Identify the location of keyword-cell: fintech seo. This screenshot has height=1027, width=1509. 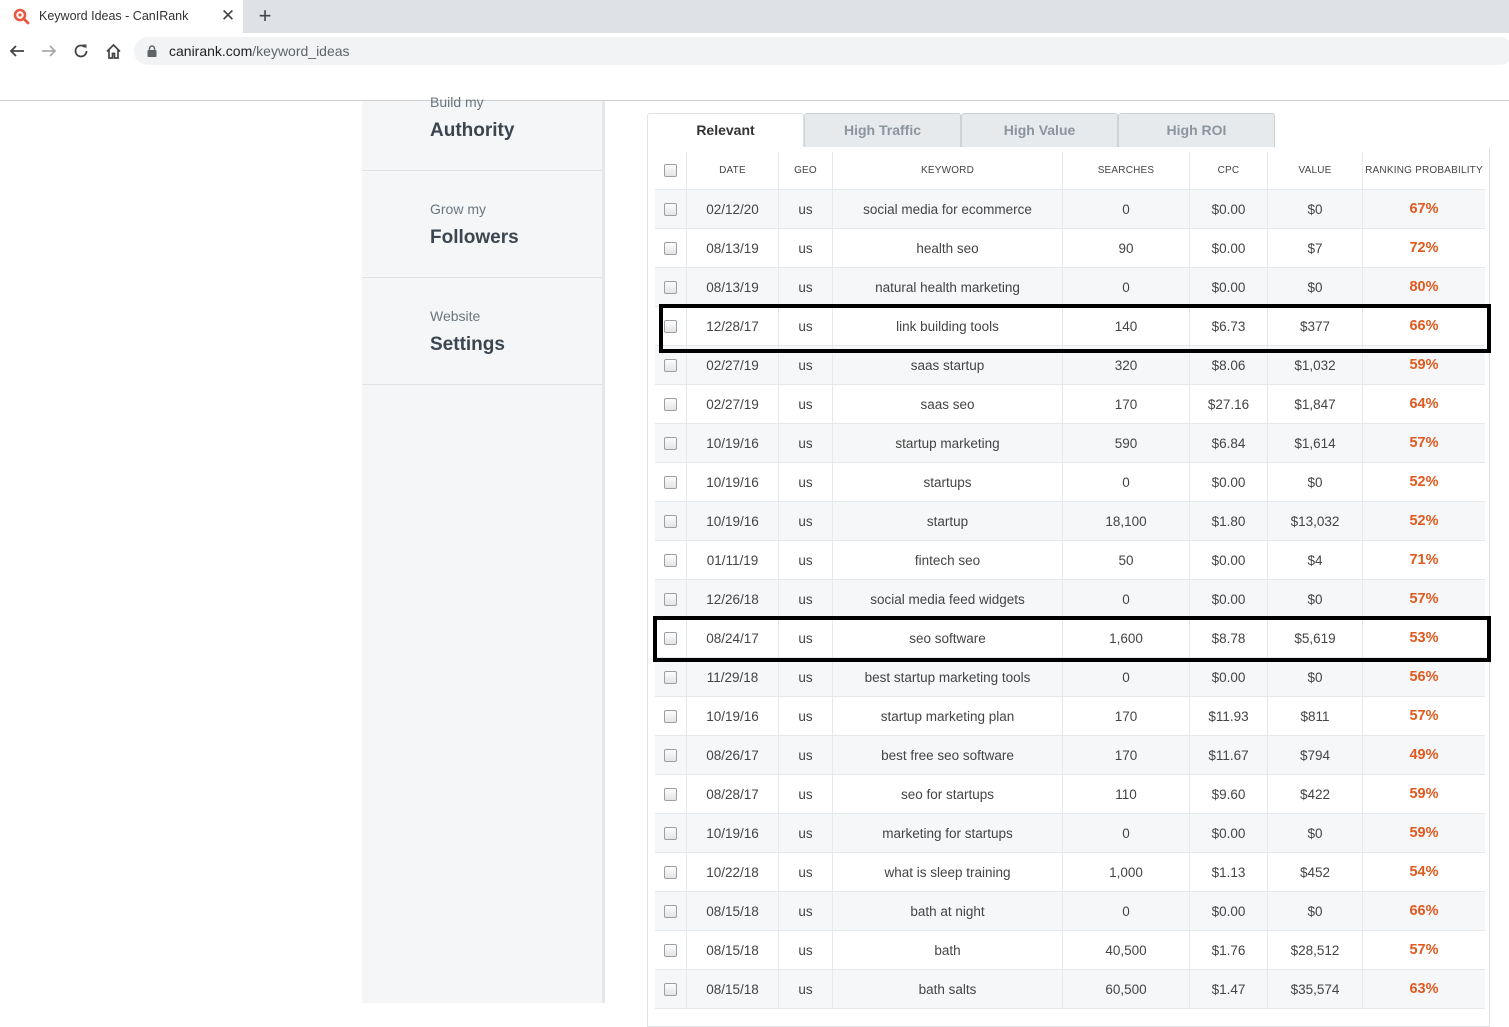
(948, 560).